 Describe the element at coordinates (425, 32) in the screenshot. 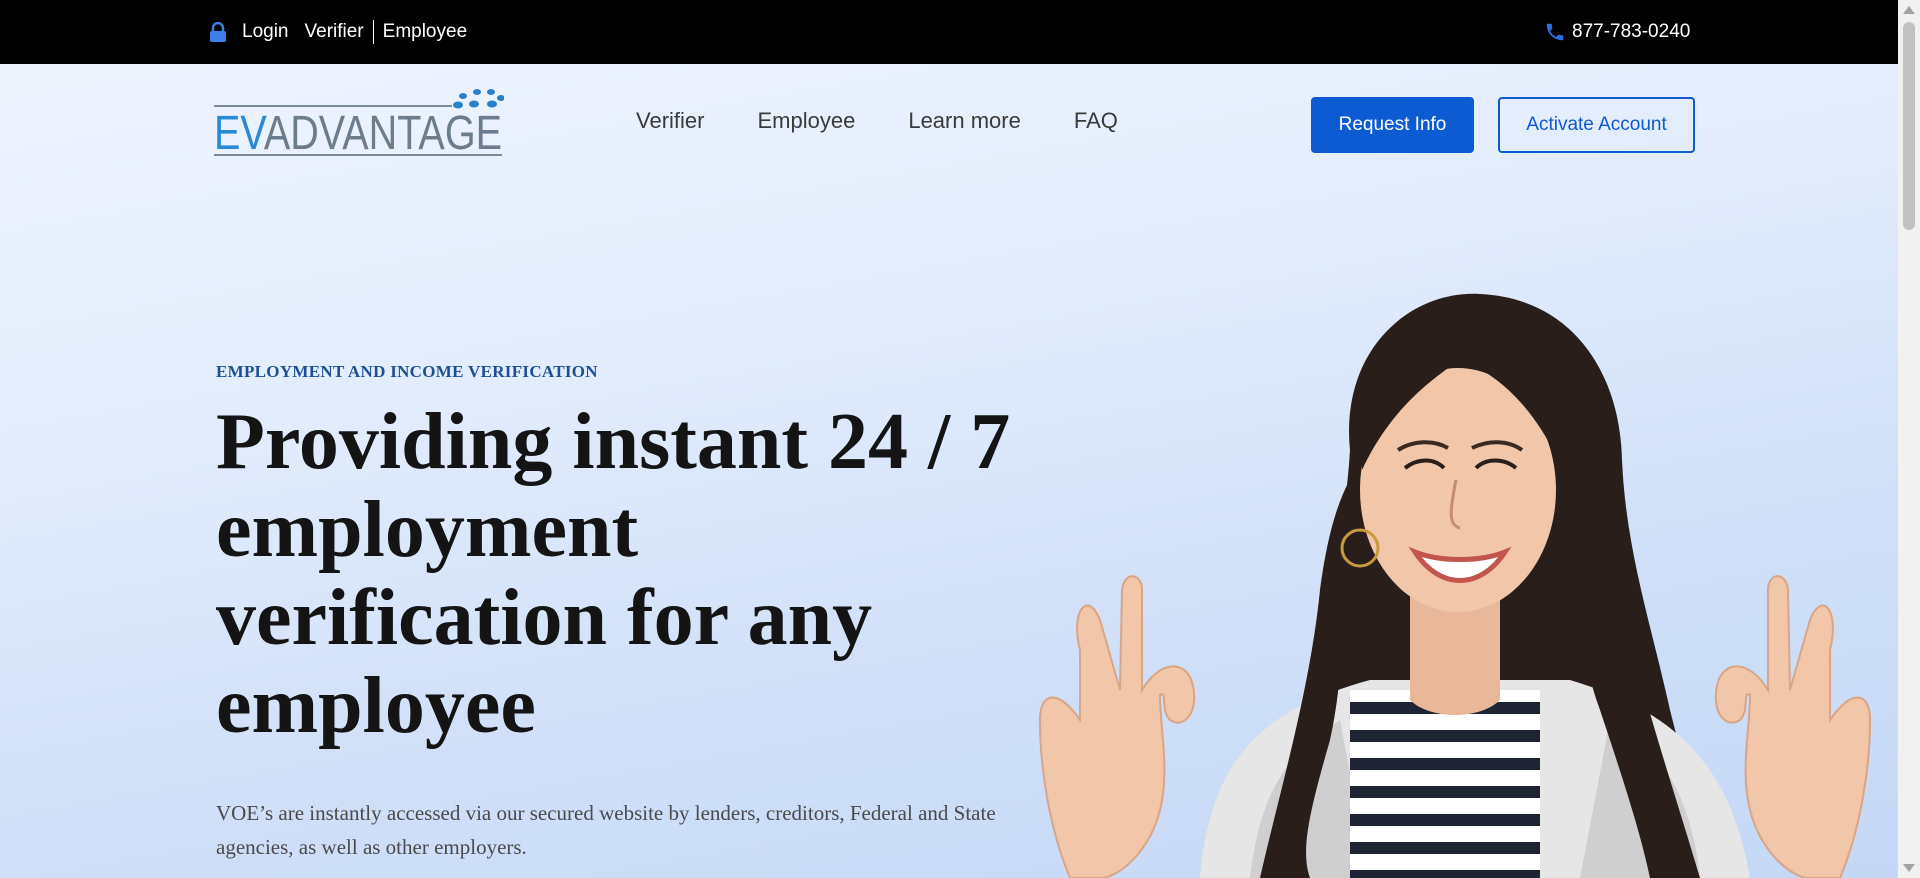

I see `top-employee-link: Employee` at that location.